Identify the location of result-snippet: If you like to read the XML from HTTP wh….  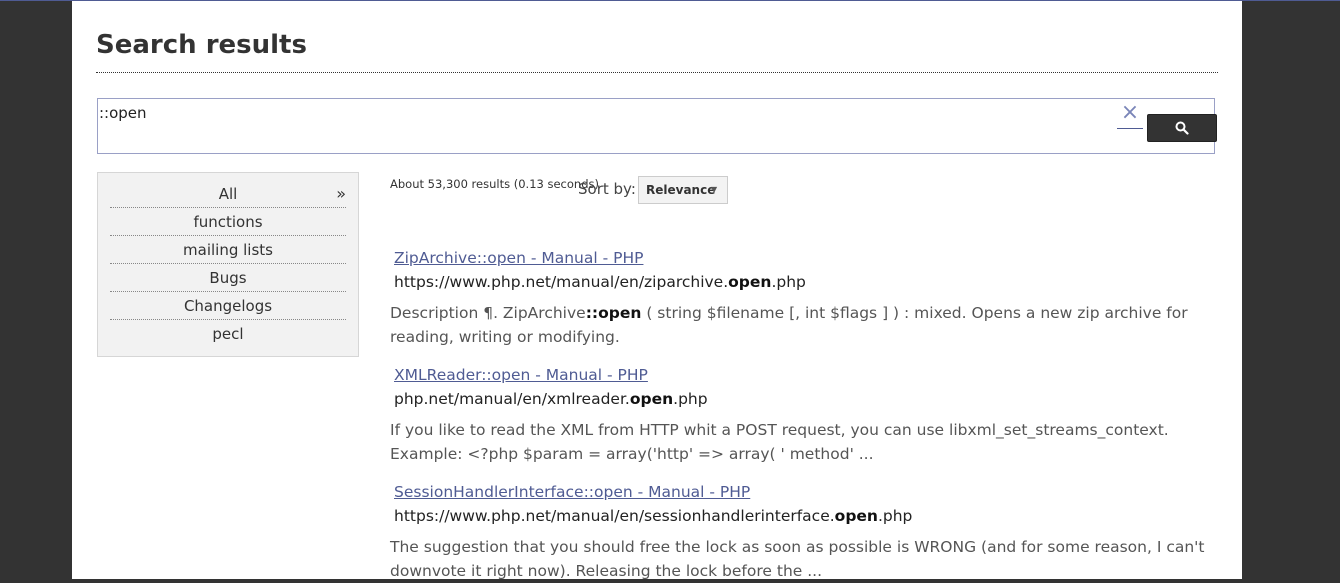
(779, 442).